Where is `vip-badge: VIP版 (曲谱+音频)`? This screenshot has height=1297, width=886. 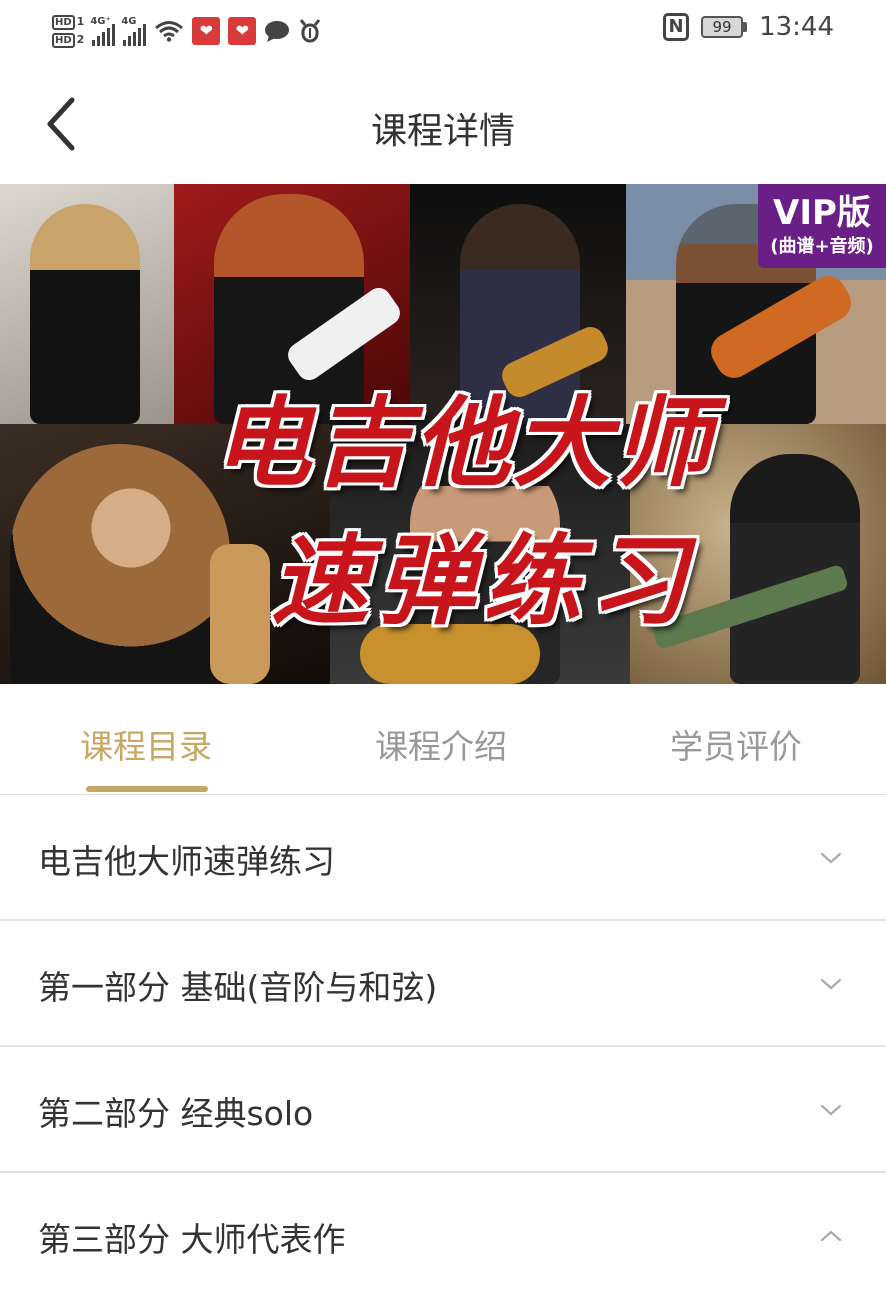
vip-badge: VIP版 (曲谱+音频) is located at coordinates (822, 226).